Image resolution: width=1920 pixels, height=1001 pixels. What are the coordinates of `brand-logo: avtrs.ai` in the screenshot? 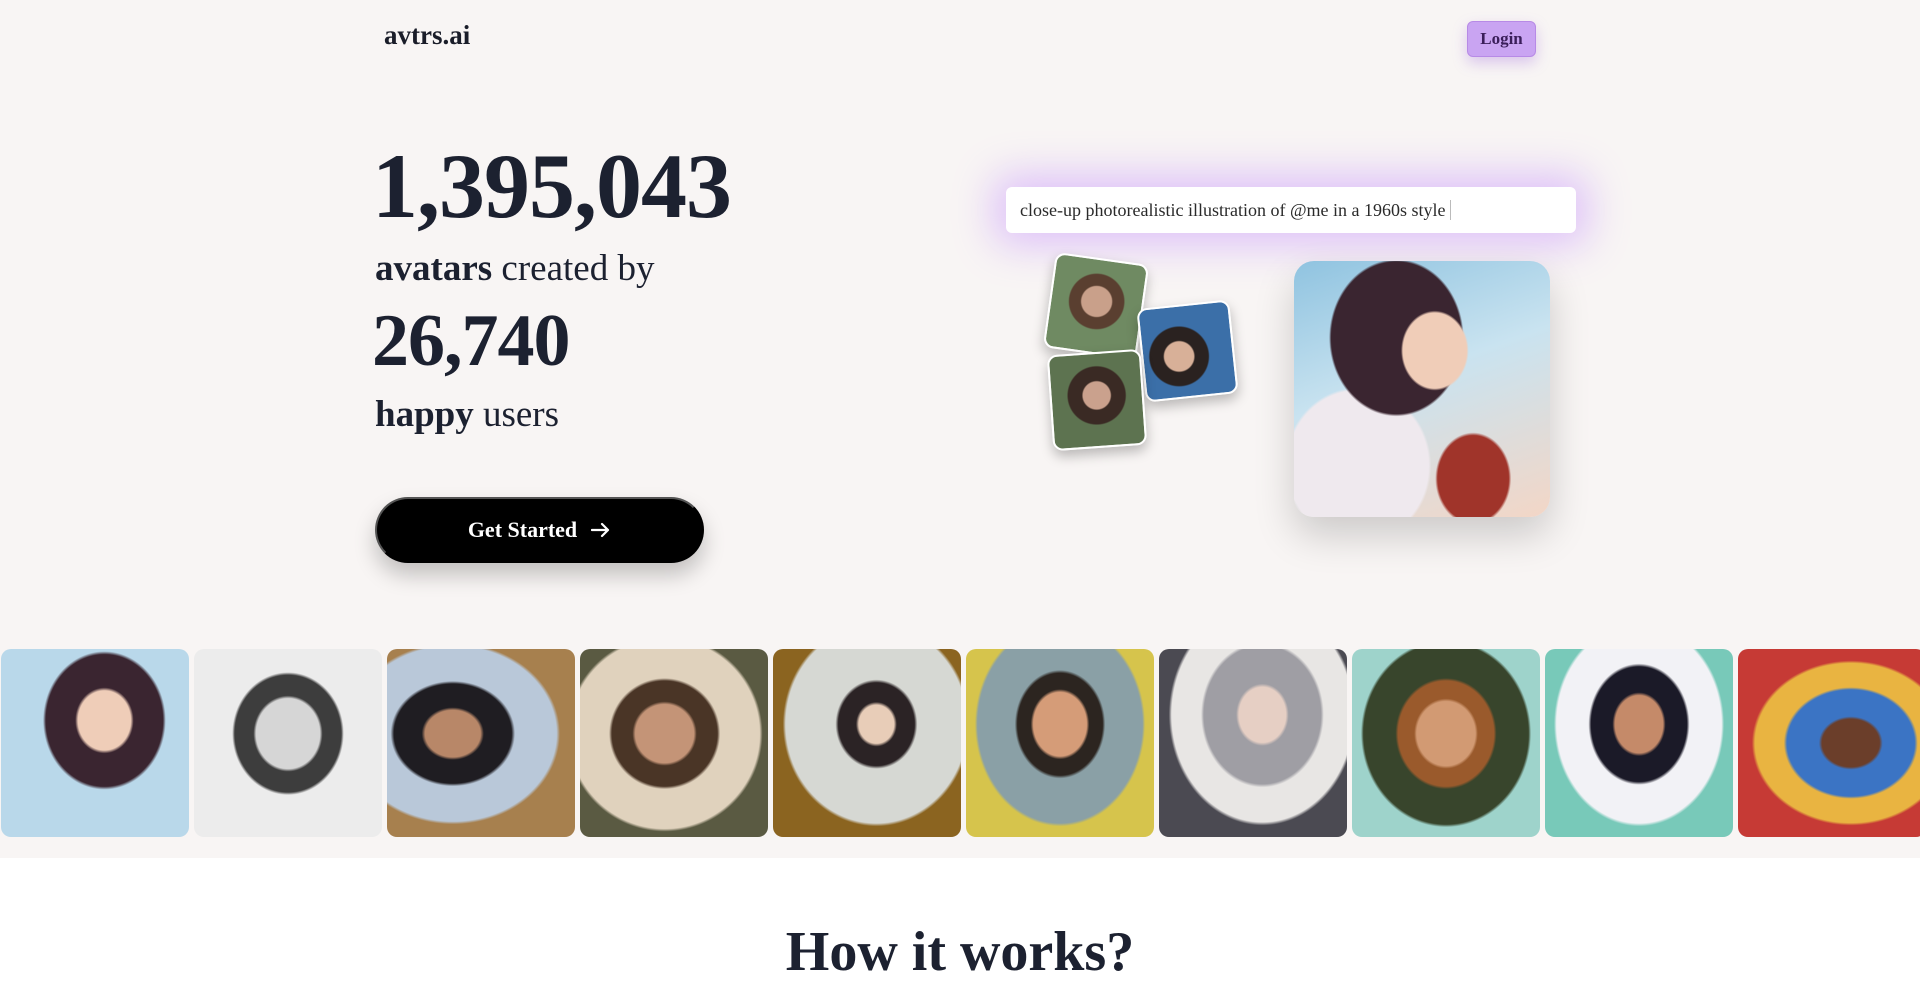 It's located at (427, 35).